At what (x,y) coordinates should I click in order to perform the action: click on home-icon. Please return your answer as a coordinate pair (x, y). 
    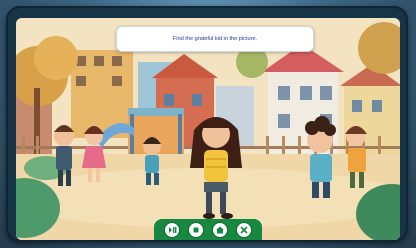
    Looking at the image, I should click on (220, 229).